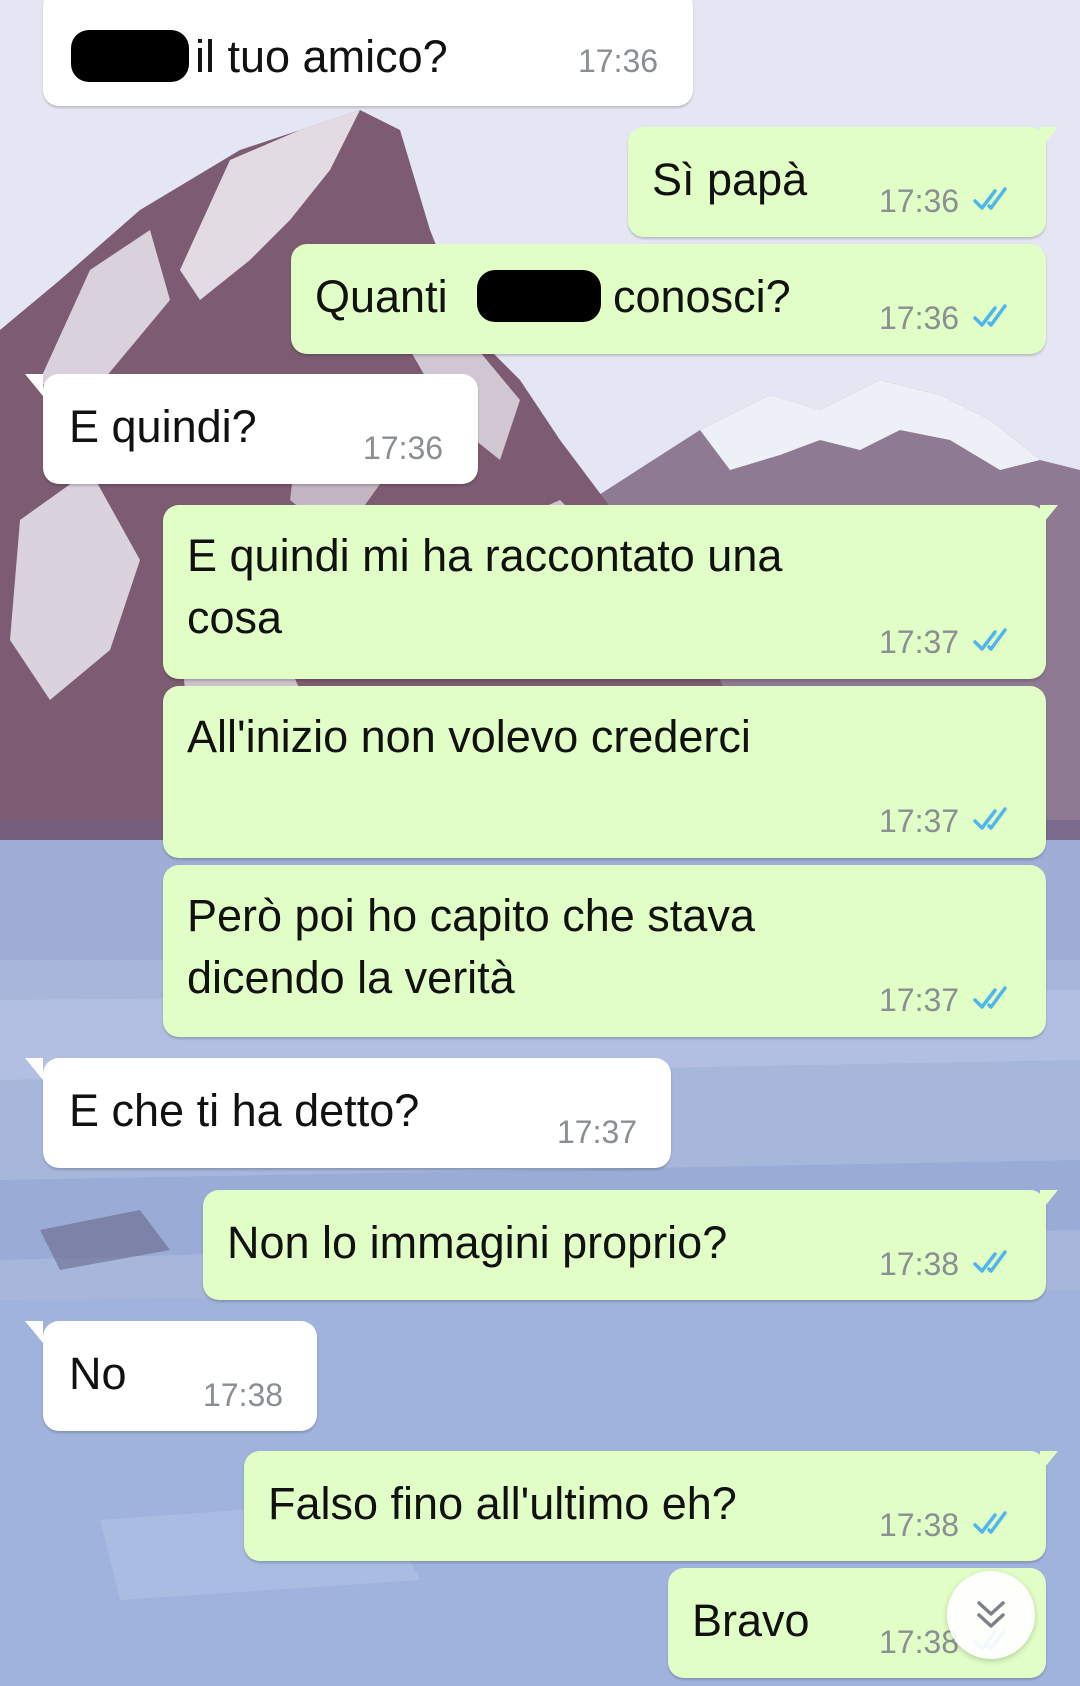 Image resolution: width=1080 pixels, height=1686 pixels. Describe the element at coordinates (180, 1376) in the screenshot. I see `message-incoming: No 17:38` at that location.